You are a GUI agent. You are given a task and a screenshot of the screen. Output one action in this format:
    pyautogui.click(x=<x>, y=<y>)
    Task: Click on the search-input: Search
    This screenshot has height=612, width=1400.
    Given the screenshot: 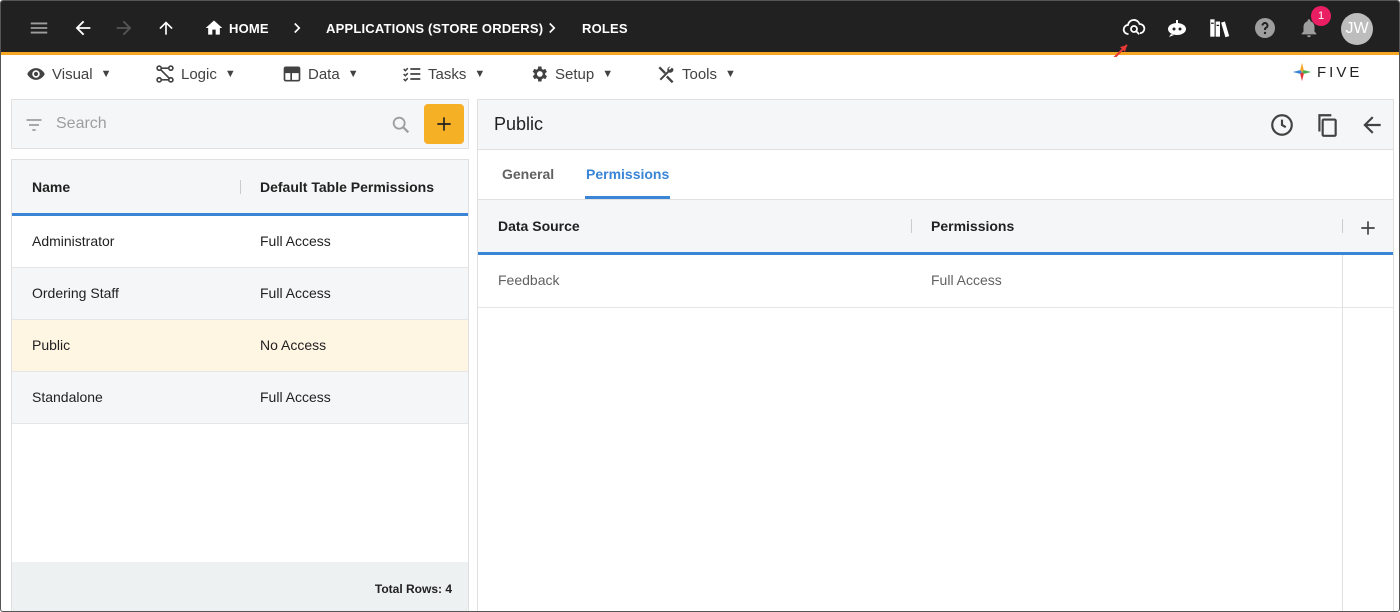 What is the action you would take?
    pyautogui.click(x=81, y=124)
    